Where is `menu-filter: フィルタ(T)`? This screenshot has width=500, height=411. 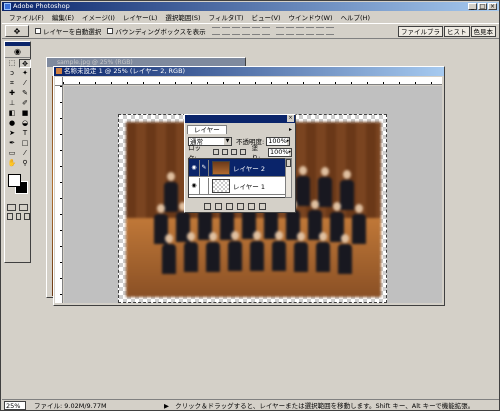
menu-filter: フィルタ(T) is located at coordinates (226, 17).